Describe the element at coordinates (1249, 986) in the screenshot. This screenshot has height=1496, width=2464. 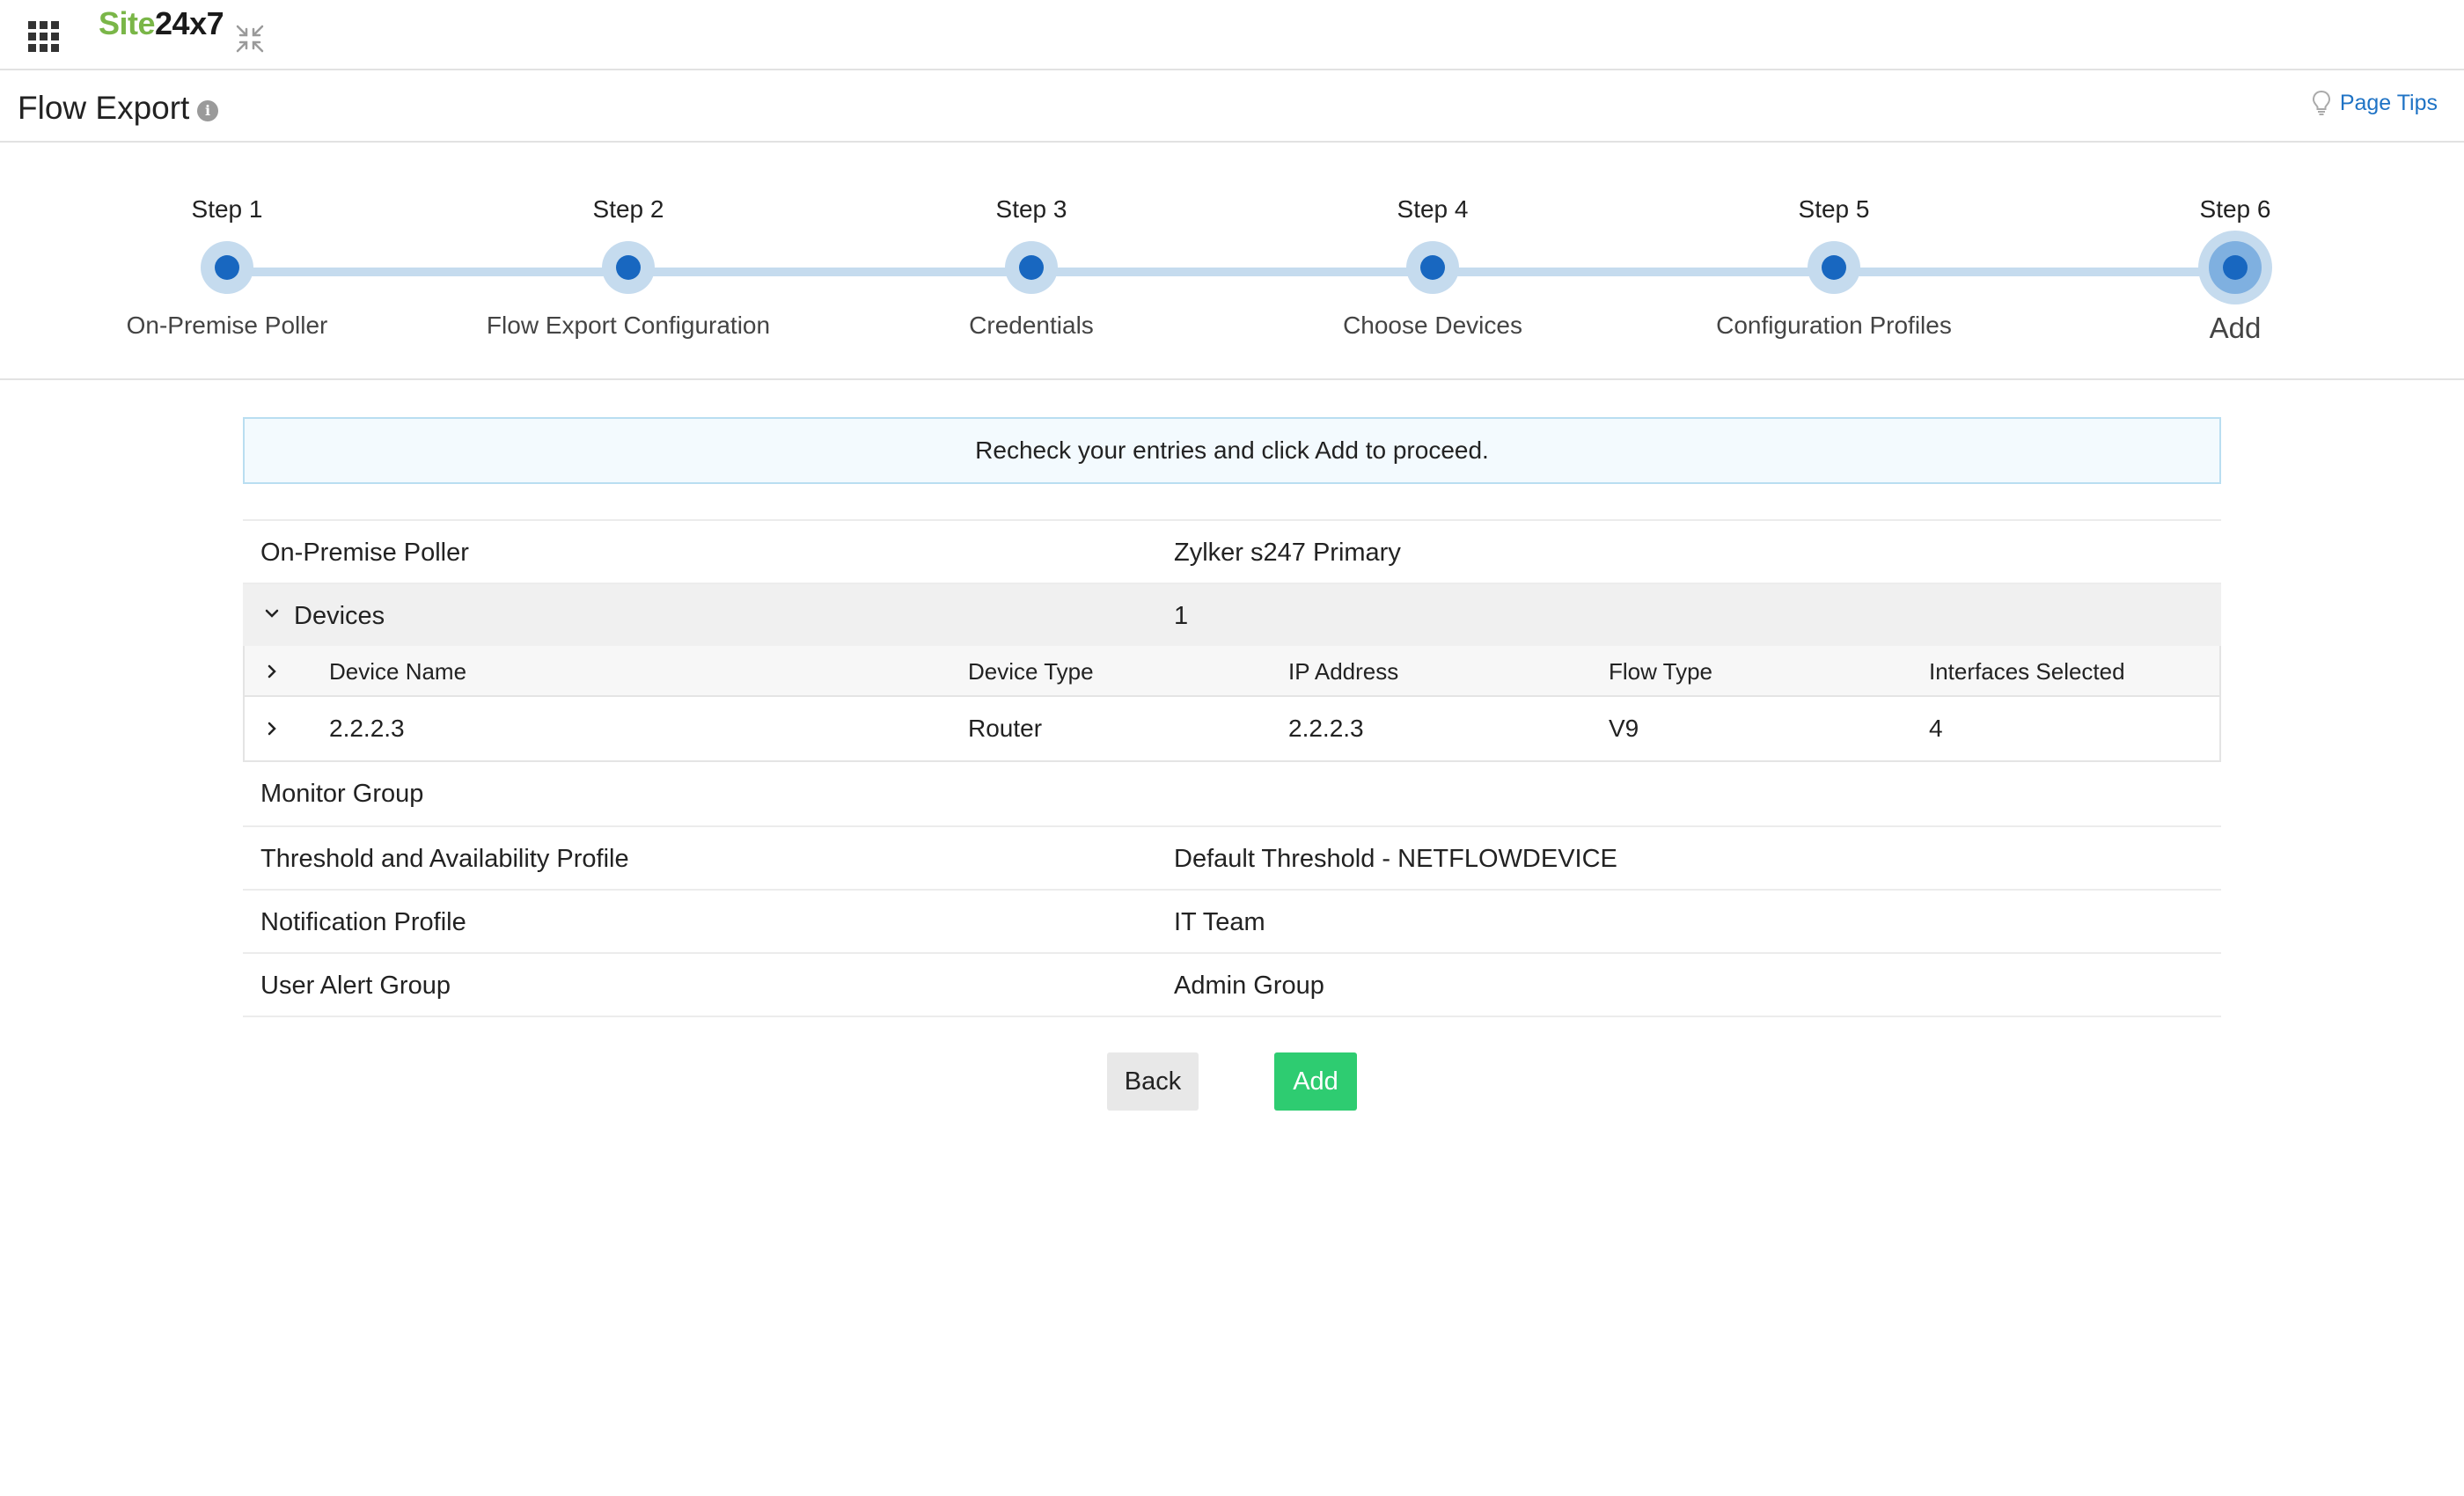
I see `row-value: Admin Group` at that location.